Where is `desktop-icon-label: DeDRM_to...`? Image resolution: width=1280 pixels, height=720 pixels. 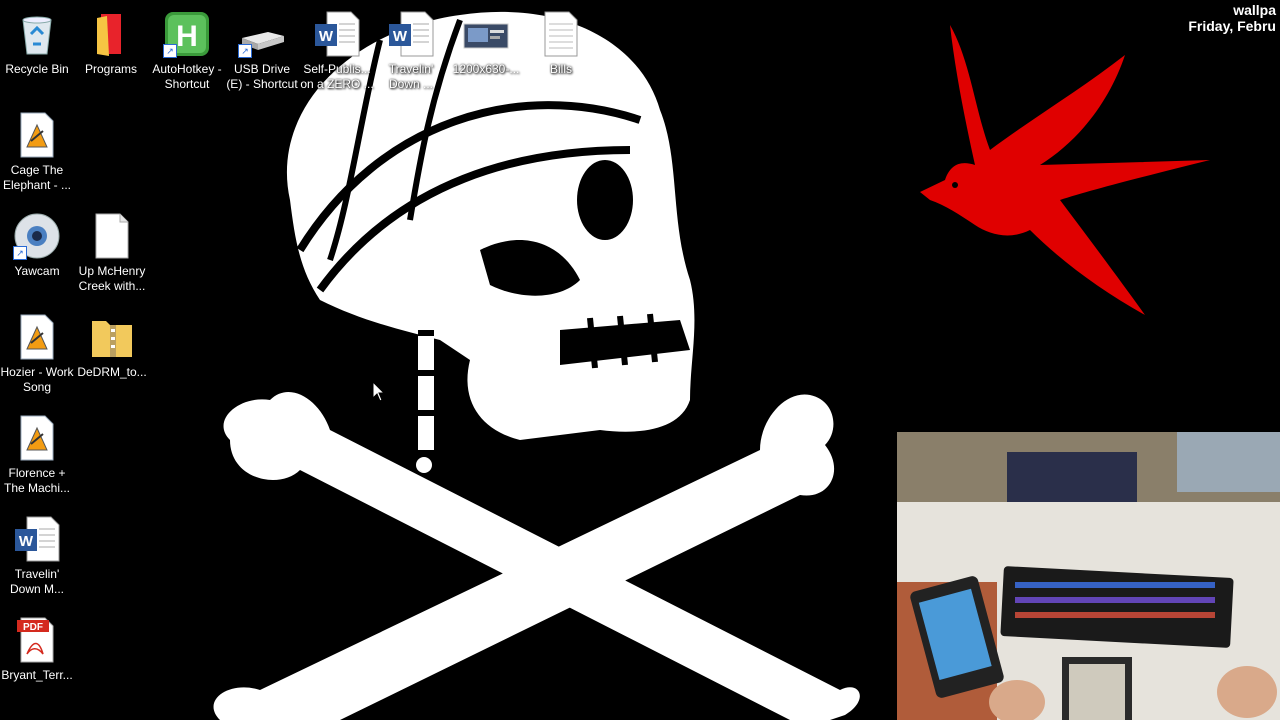 desktop-icon-label: DeDRM_to... is located at coordinates (112, 372).